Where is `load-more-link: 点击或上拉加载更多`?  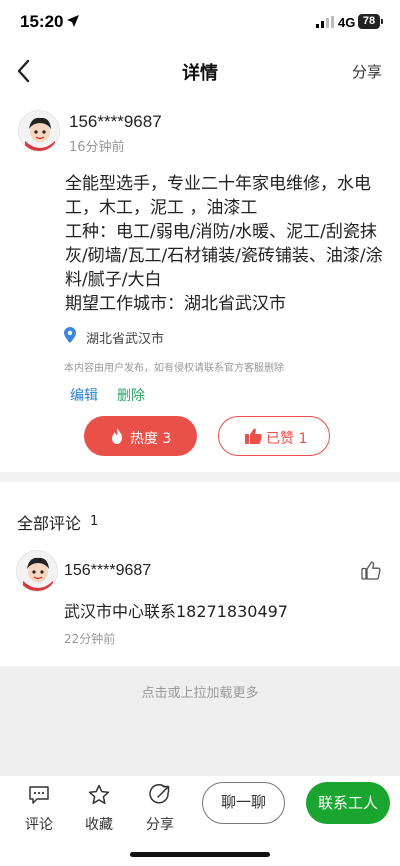
load-more-link: 点击或上拉加载更多 is located at coordinates (200, 691).